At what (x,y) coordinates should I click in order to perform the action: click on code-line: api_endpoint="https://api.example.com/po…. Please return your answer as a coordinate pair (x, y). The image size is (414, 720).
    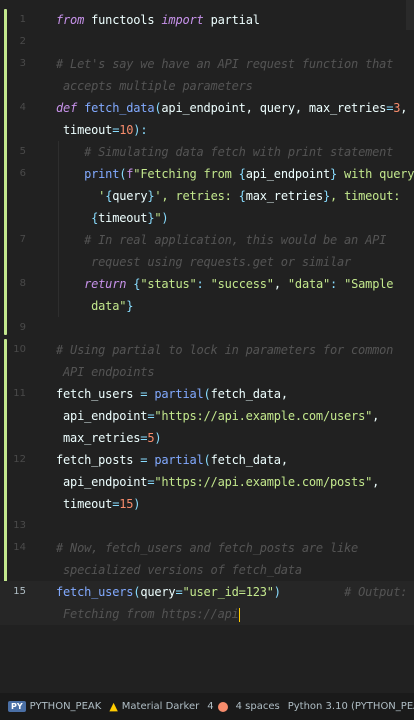
    Looking at the image, I should click on (207, 482).